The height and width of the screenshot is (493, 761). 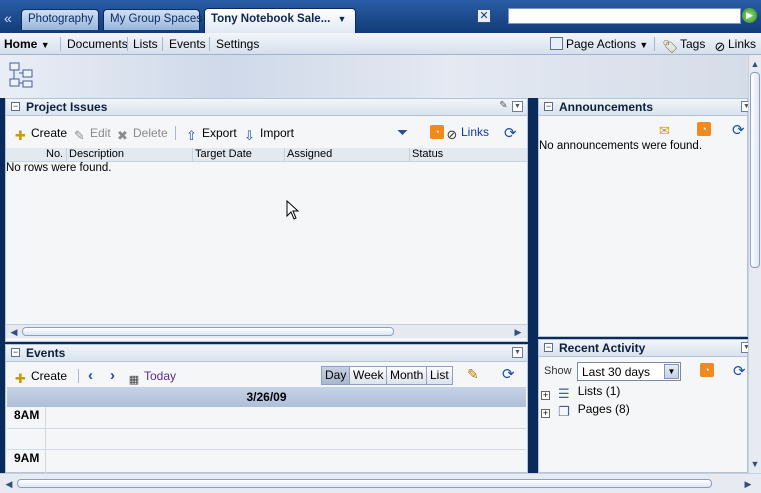 What do you see at coordinates (277, 133) in the screenshot?
I see `import-label: Import` at bounding box center [277, 133].